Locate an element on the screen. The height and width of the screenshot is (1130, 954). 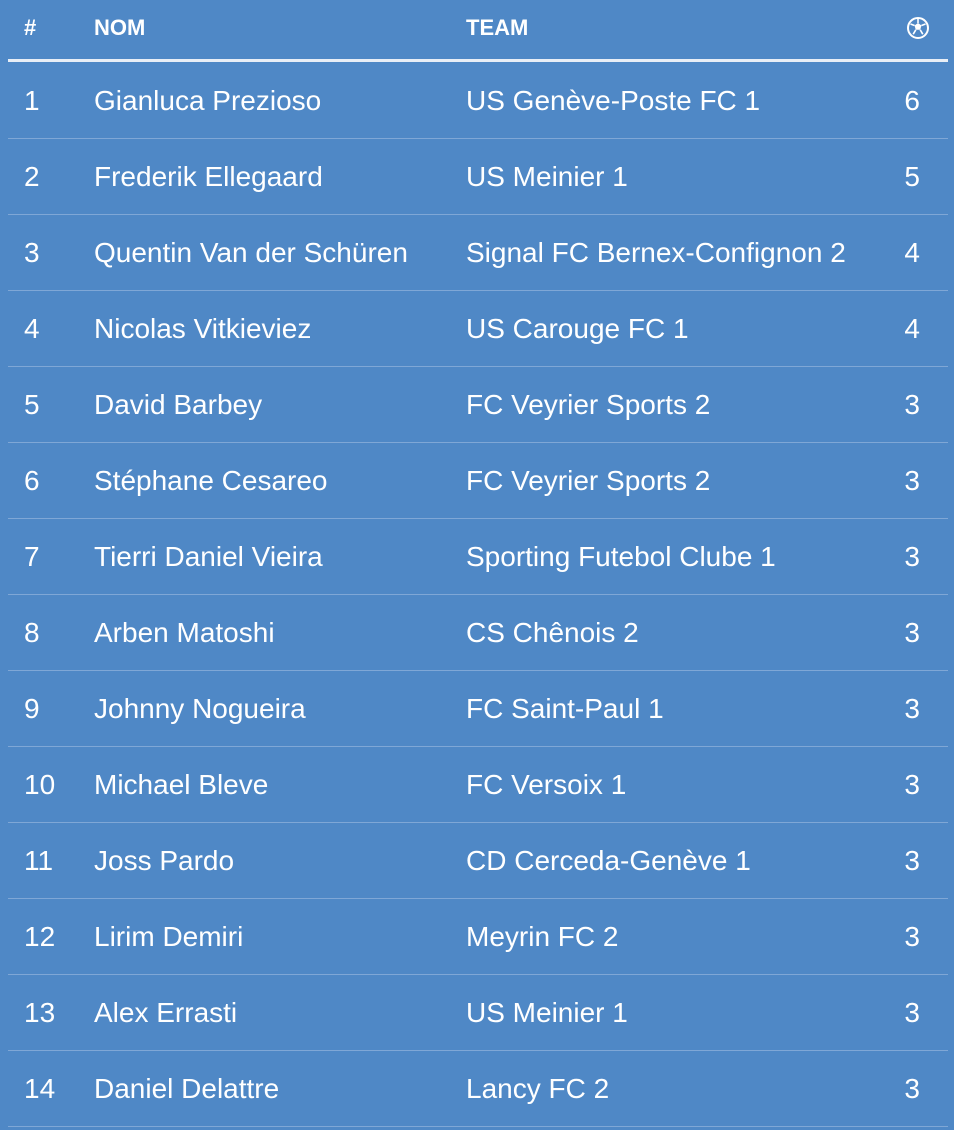
name-header: NOM is located at coordinates (119, 28).